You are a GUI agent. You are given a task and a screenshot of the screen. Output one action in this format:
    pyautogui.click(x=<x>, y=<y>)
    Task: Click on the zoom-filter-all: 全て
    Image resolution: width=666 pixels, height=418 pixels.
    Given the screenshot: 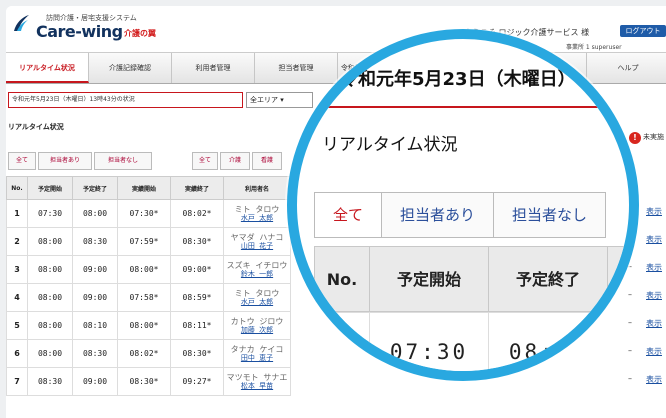 What is the action you would take?
    pyautogui.click(x=348, y=215)
    